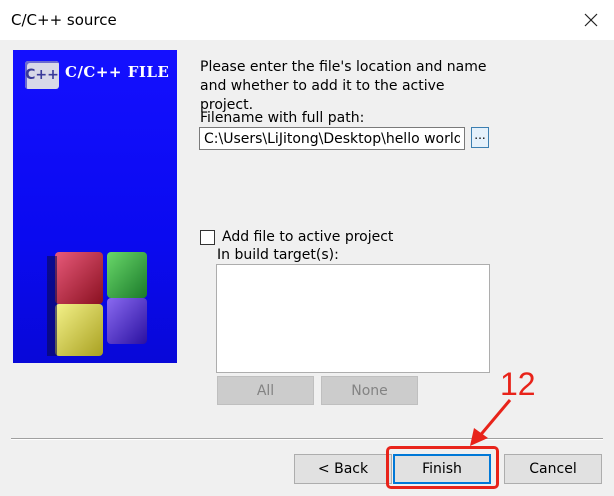 The height and width of the screenshot is (496, 614). Describe the element at coordinates (127, 275) in the screenshot. I see `cube-green` at that location.